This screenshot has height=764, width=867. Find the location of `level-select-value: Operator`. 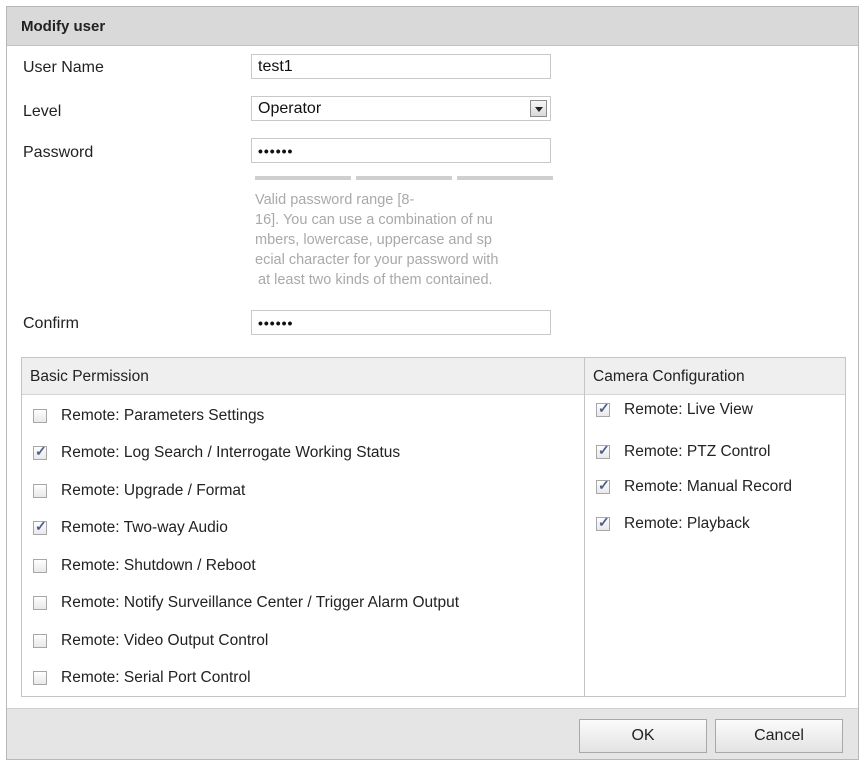

level-select-value: Operator is located at coordinates (290, 108).